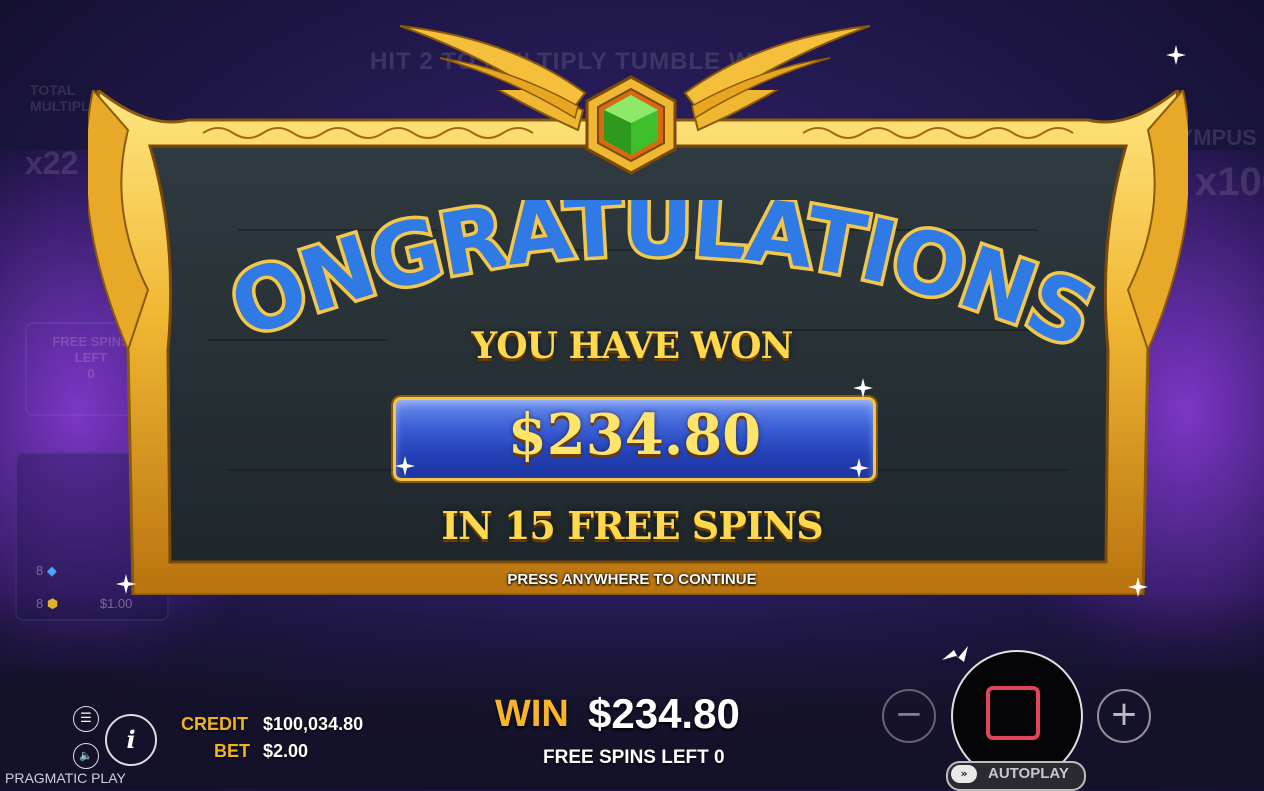  Describe the element at coordinates (1013, 713) in the screenshot. I see `stop-icon` at that location.